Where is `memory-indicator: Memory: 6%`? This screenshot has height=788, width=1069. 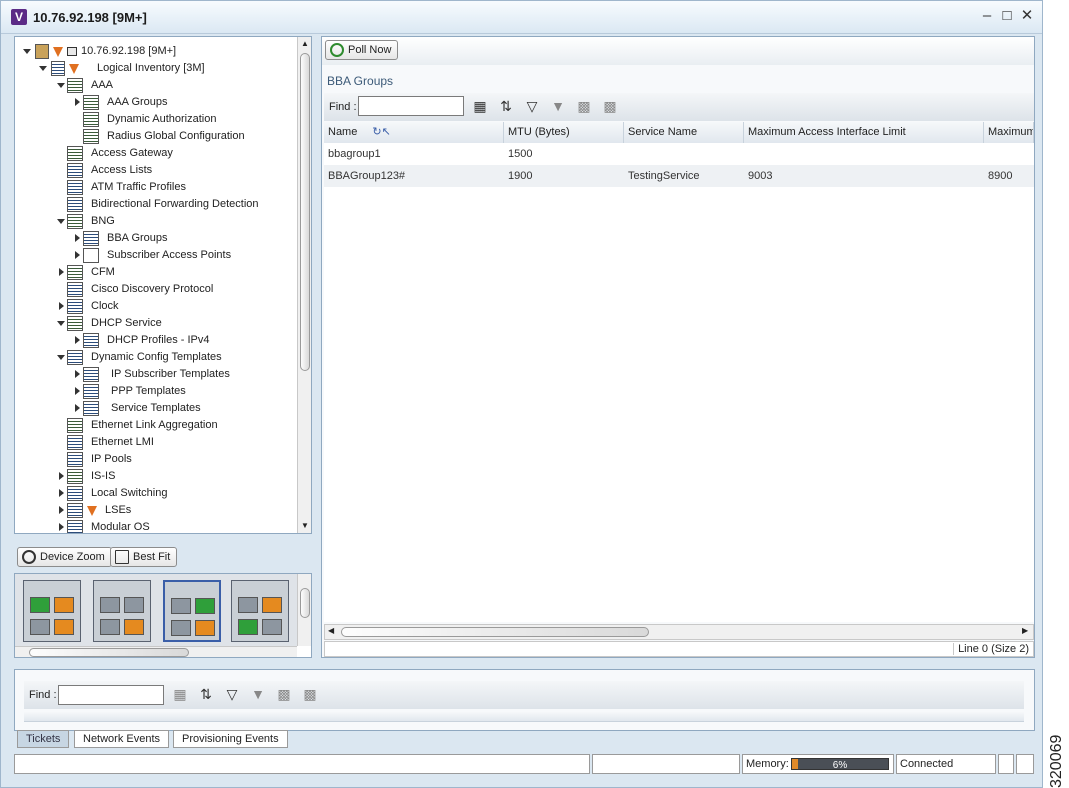 memory-indicator: Memory: 6% is located at coordinates (818, 764).